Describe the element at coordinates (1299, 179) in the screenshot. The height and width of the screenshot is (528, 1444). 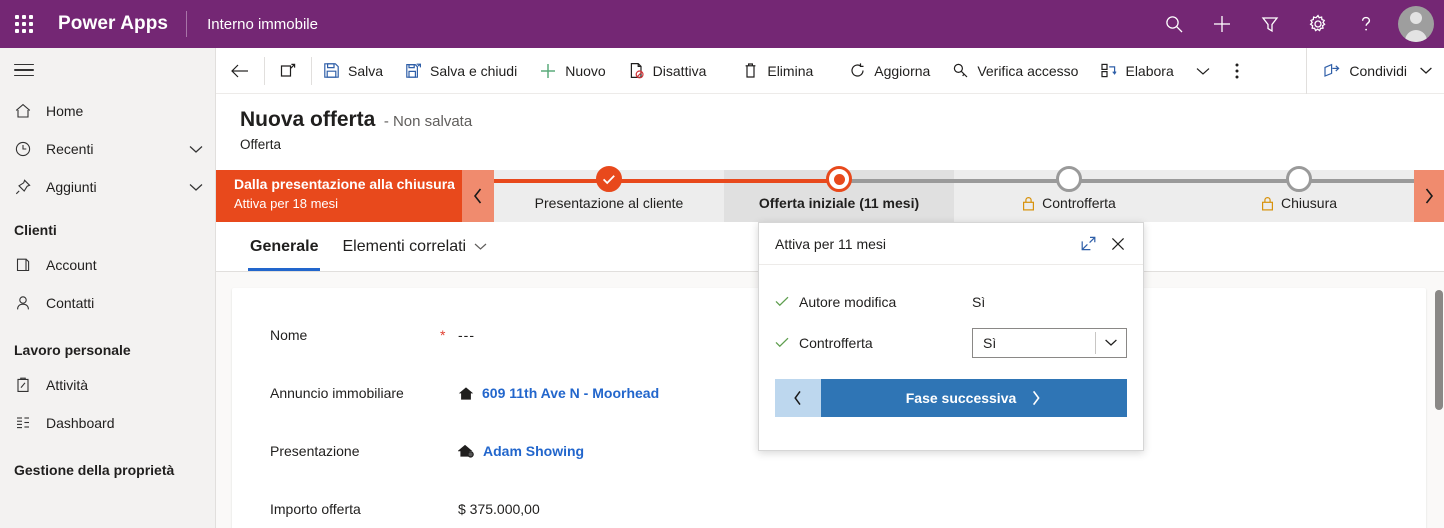
I see `stage-node-pending` at that location.